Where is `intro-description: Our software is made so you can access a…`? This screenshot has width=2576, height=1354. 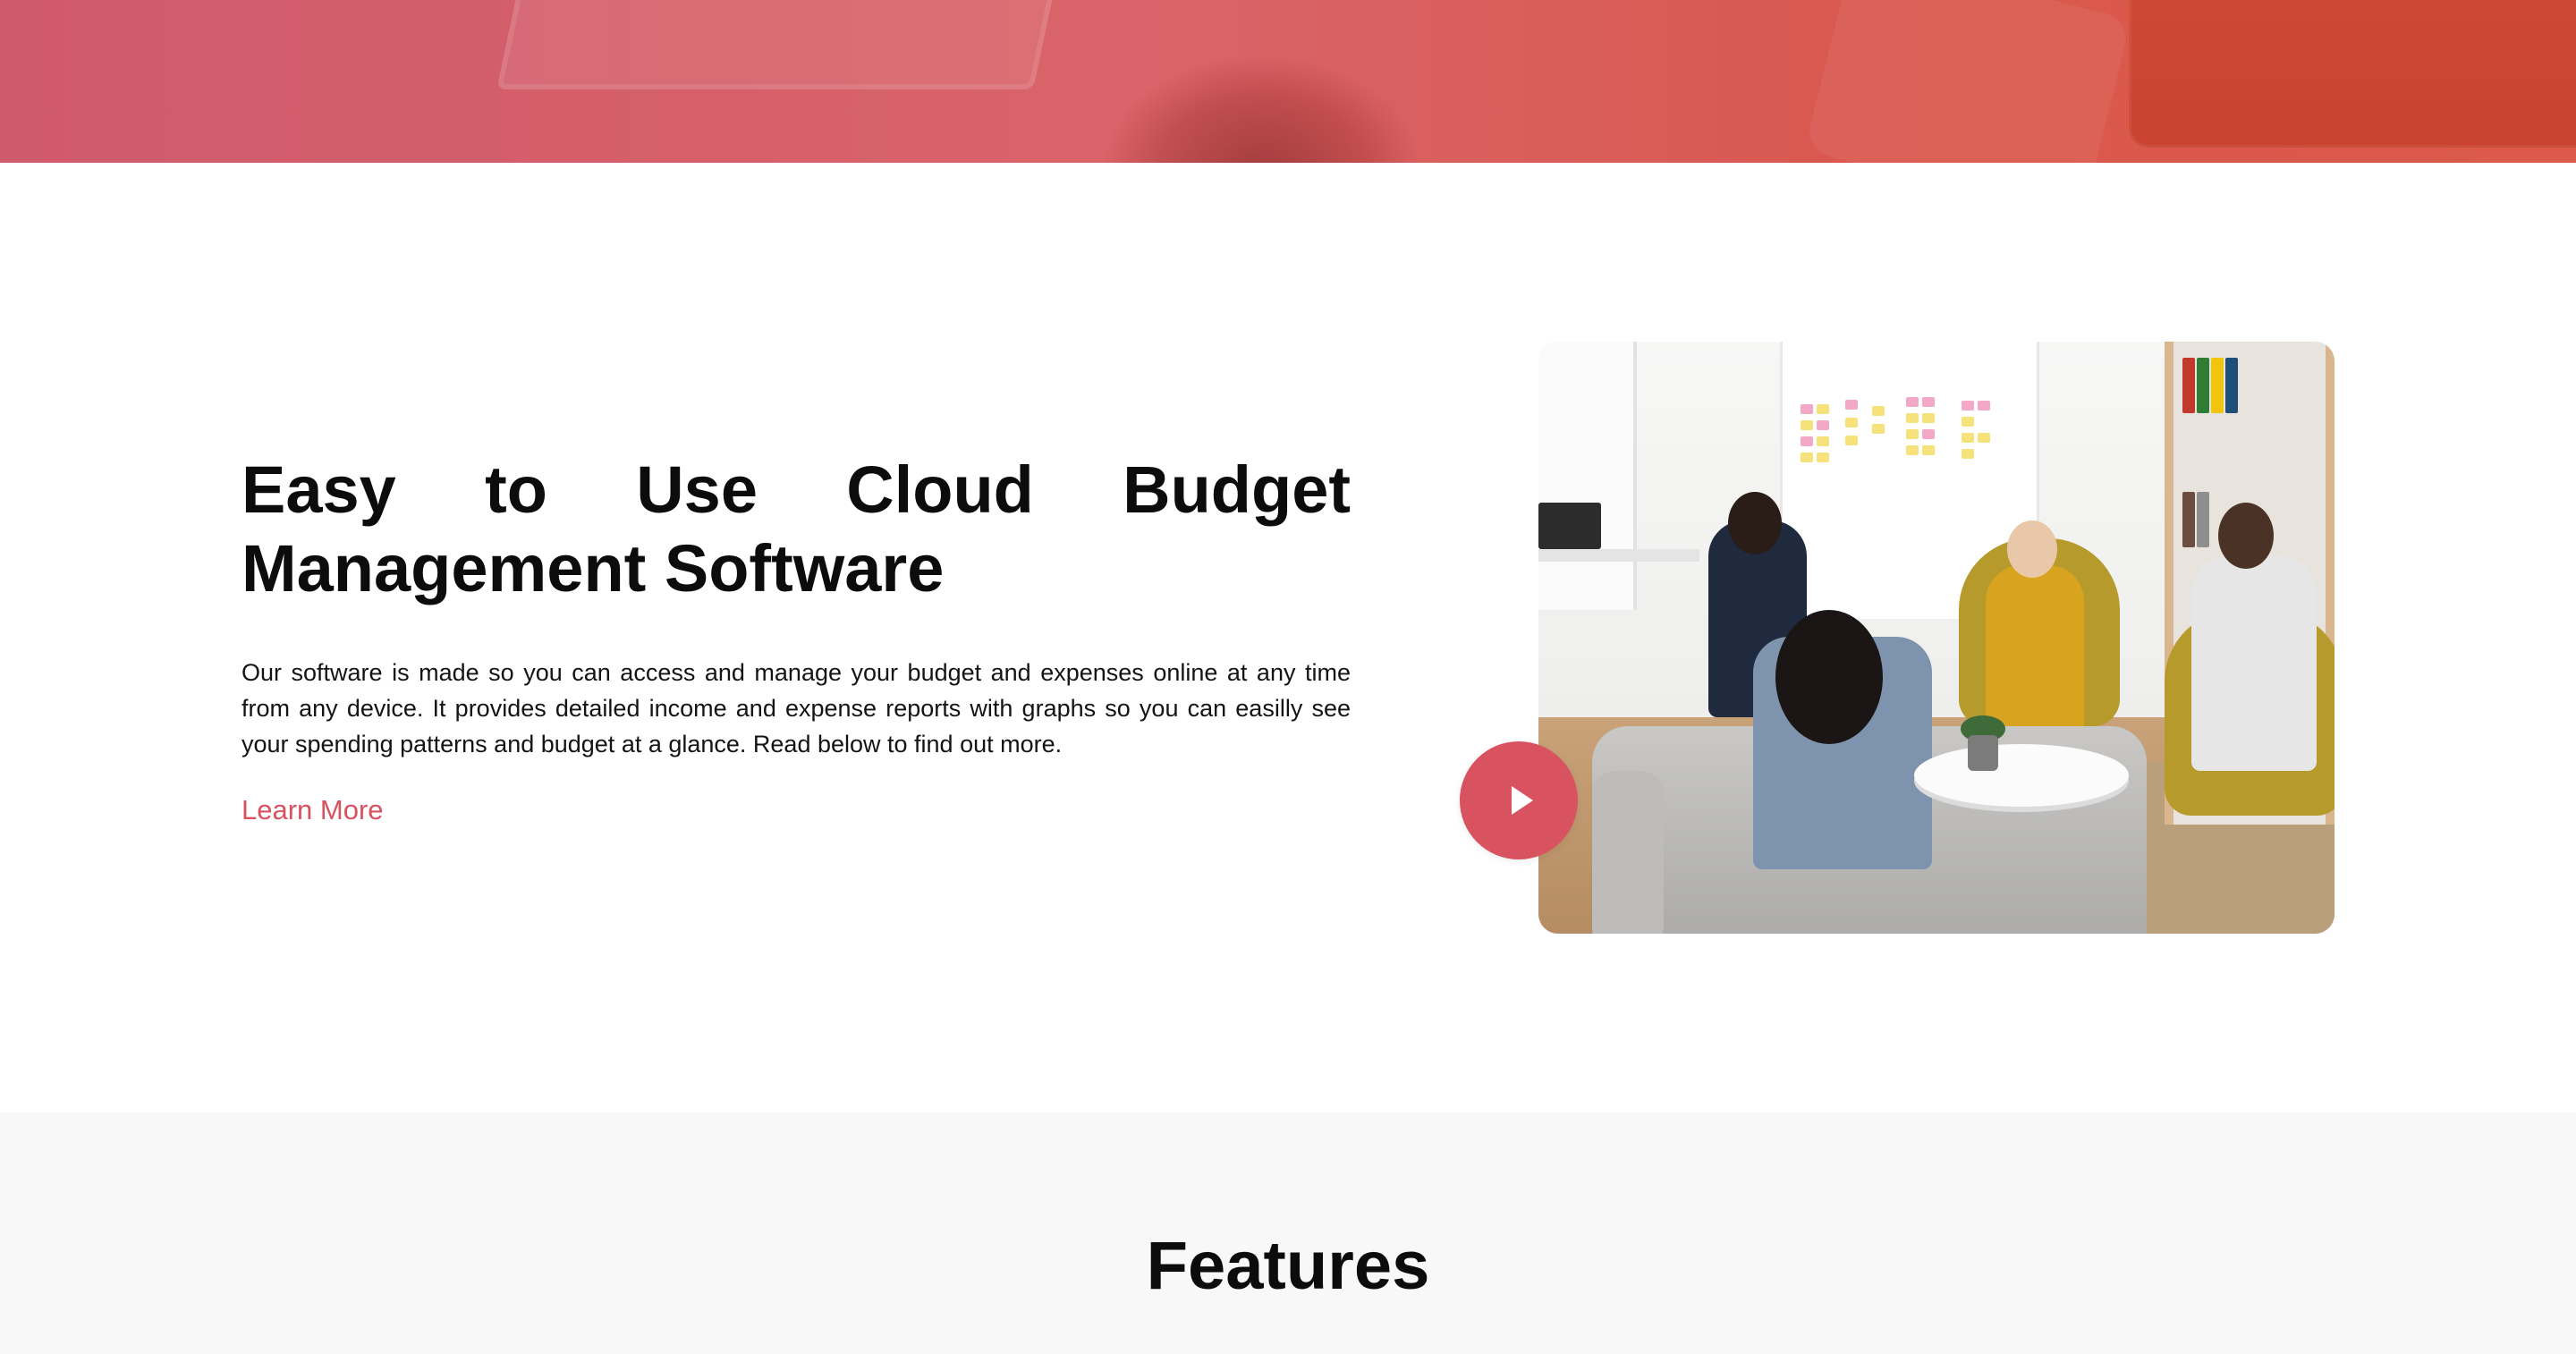 intro-description: Our software is made so you can access a… is located at coordinates (796, 708).